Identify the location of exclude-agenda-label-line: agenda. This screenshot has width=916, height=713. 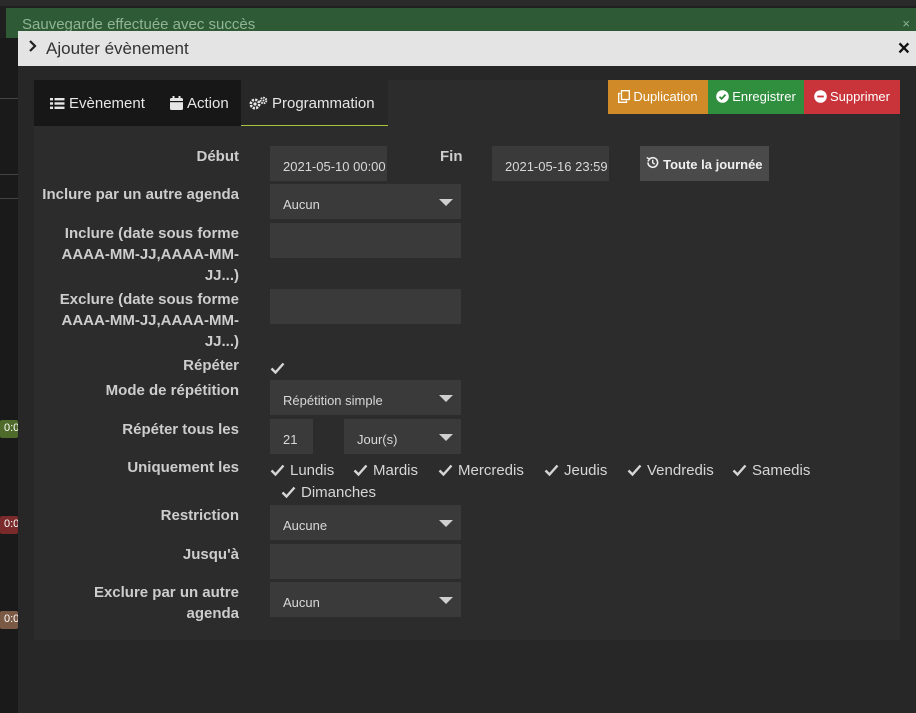
(212, 613).